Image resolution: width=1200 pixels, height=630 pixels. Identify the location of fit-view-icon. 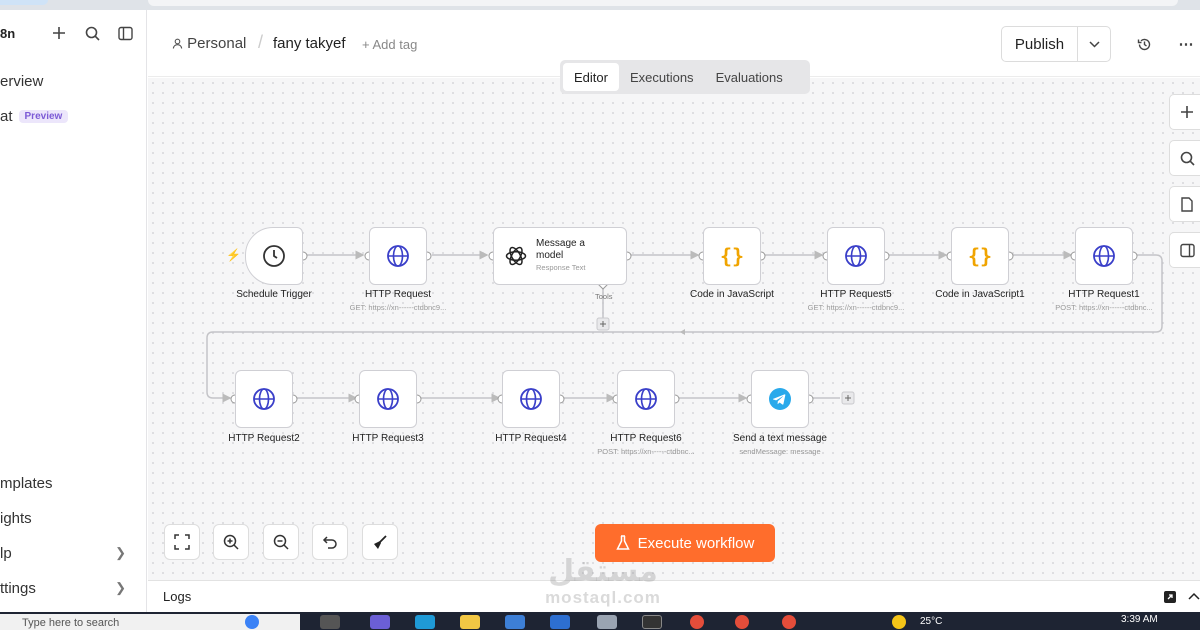
(182, 542).